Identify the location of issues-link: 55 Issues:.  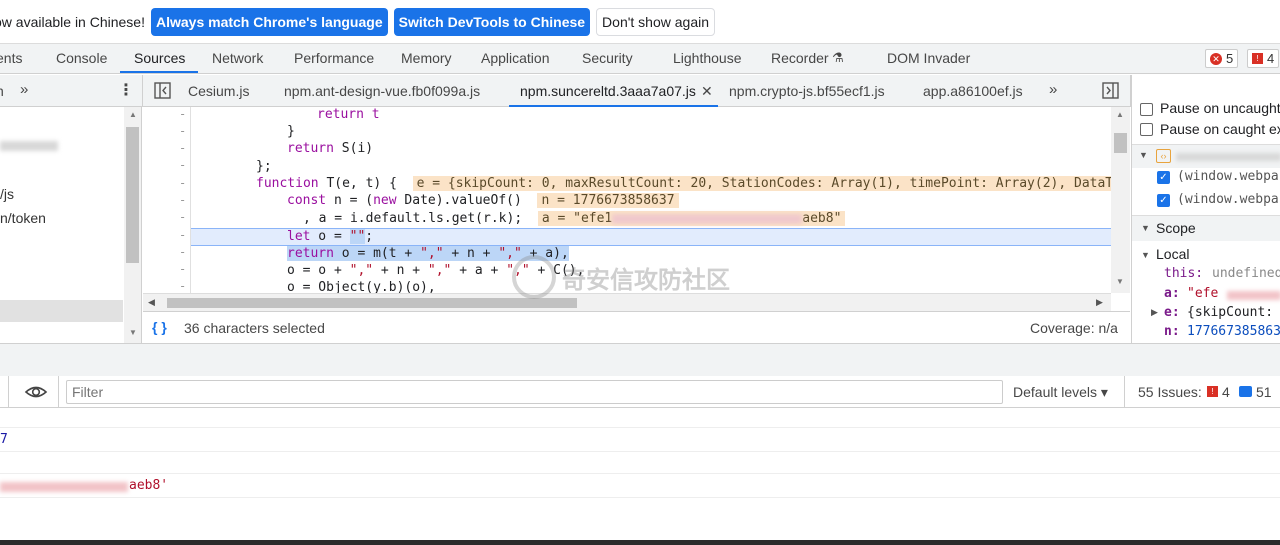
(1170, 392).